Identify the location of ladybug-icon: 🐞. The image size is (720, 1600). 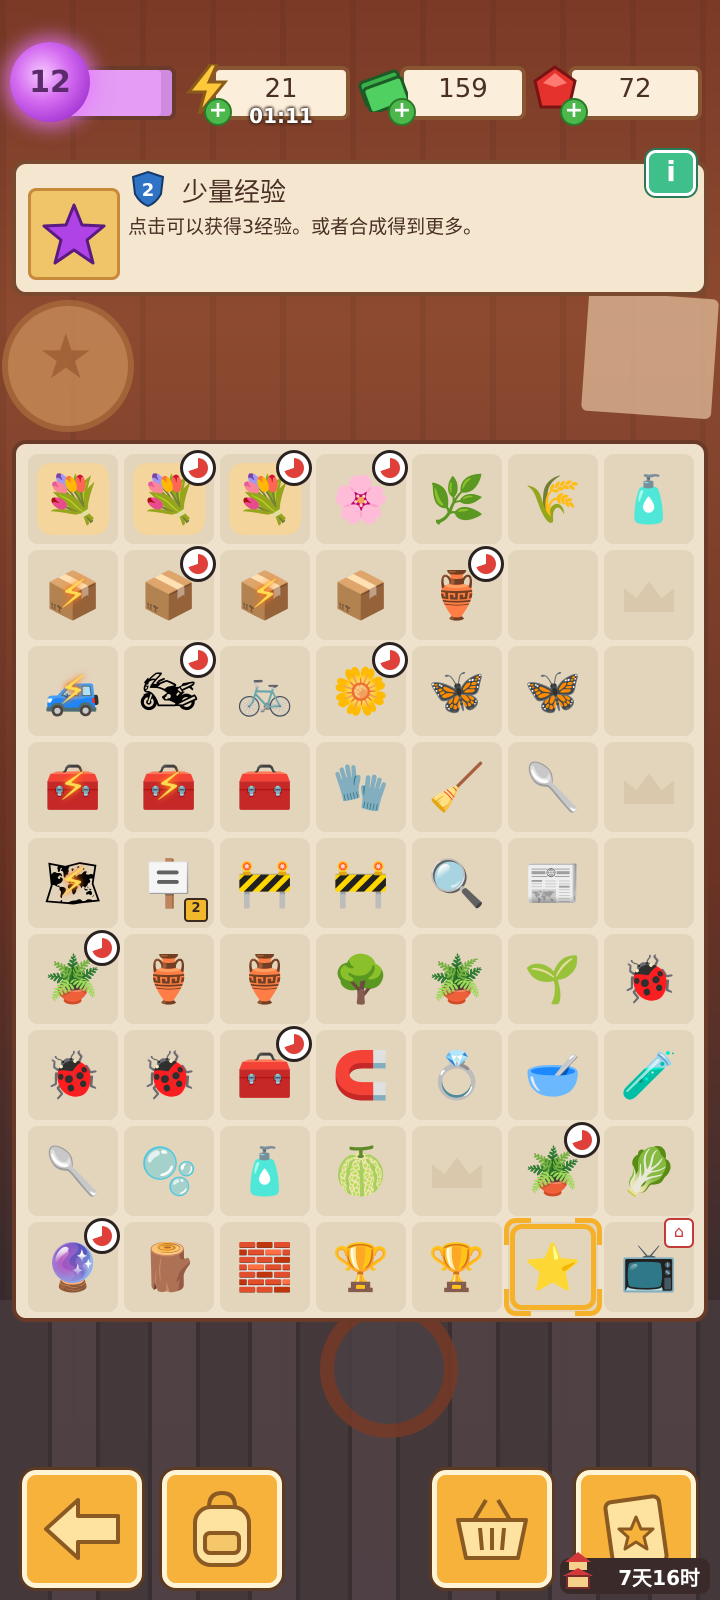
(73, 1075).